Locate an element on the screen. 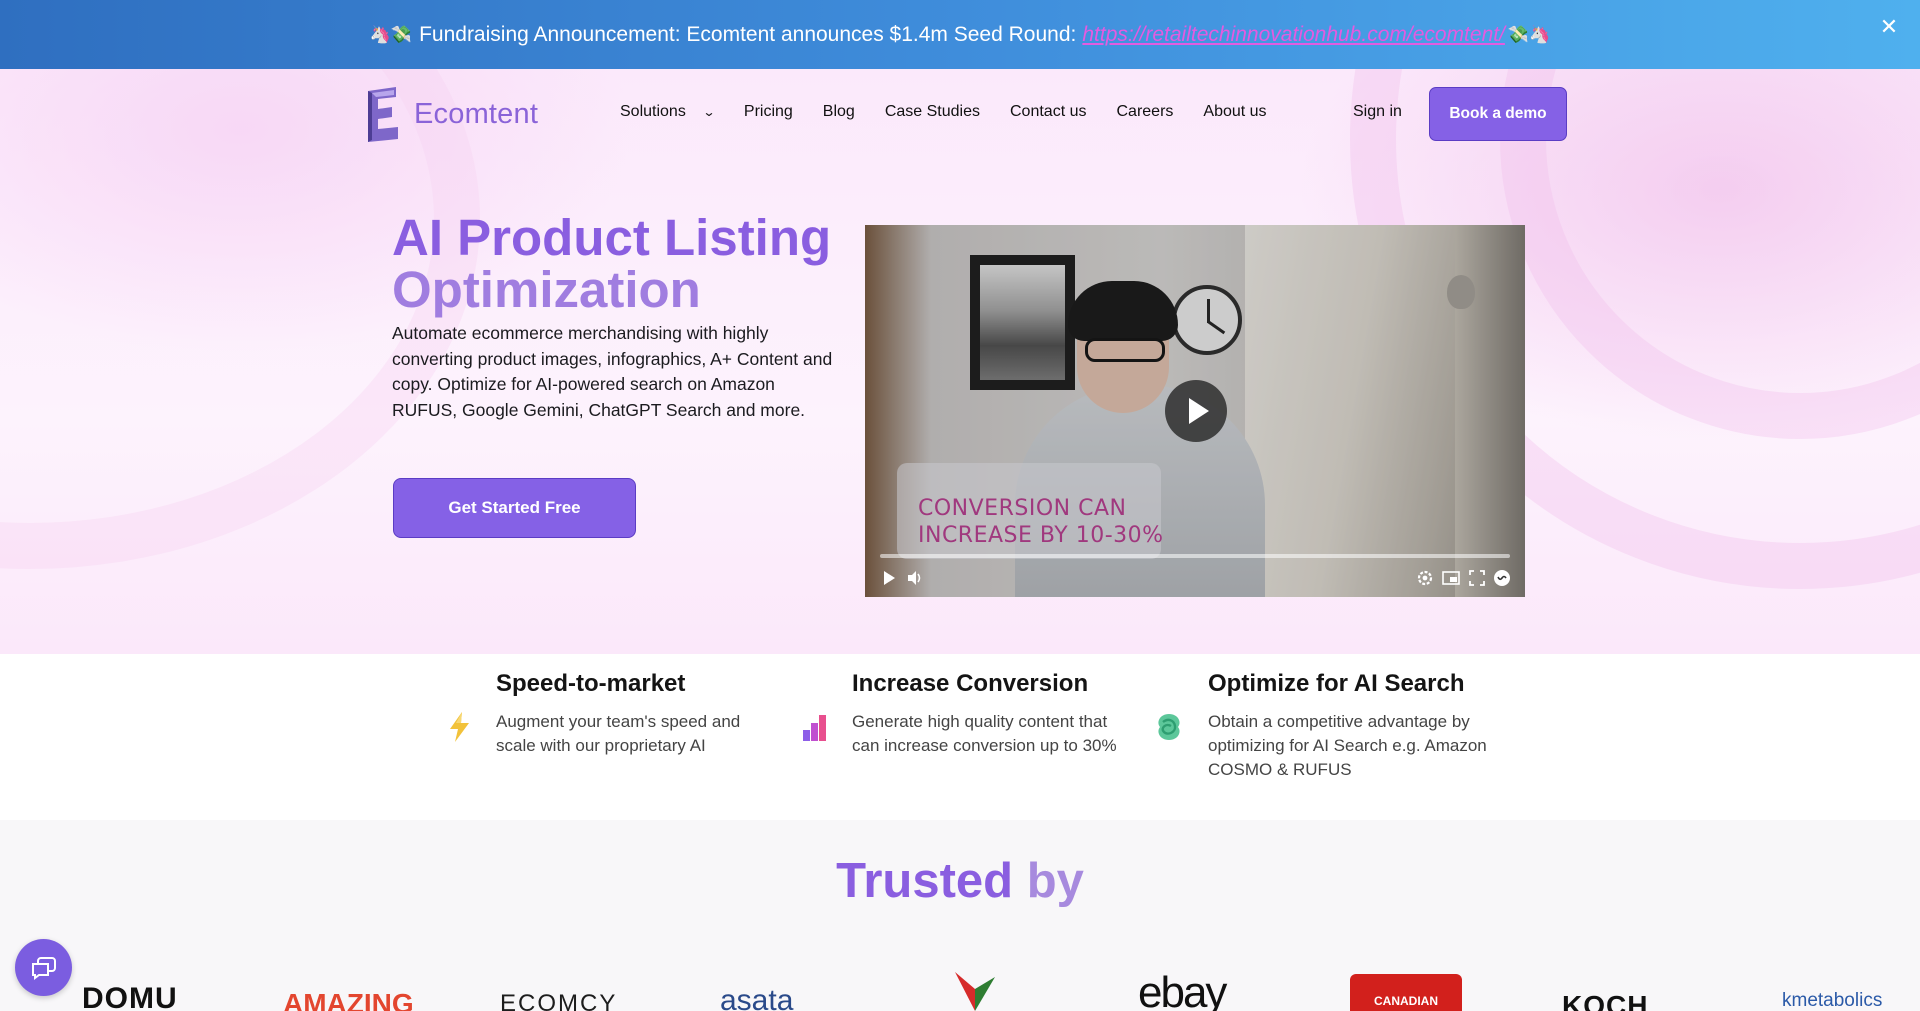  settings-icon is located at coordinates (1425, 578).